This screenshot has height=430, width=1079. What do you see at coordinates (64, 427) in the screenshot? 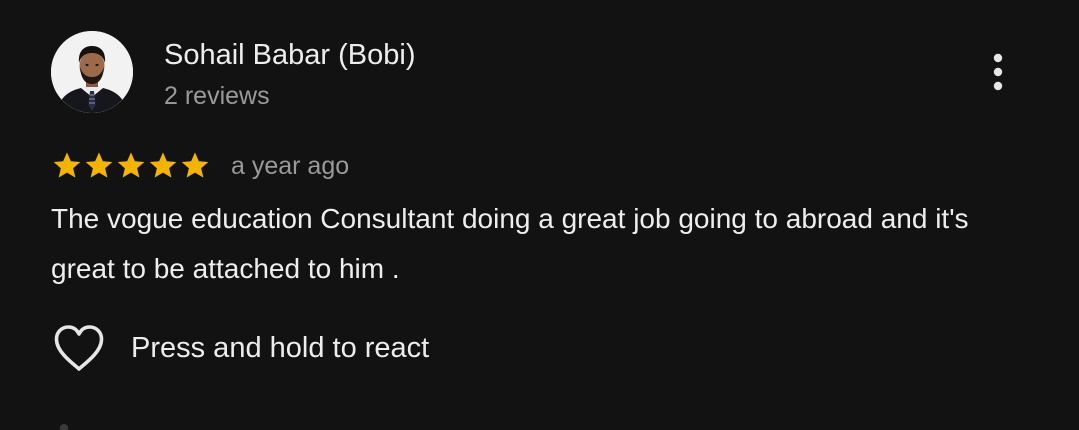
I see `next-item-edge` at bounding box center [64, 427].